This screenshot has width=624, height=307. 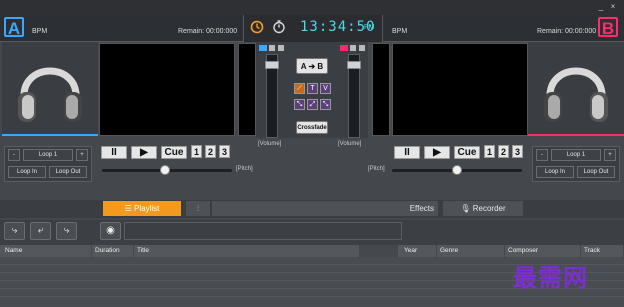 What do you see at coordinates (550, 277) in the screenshot?
I see `watermark: 最需网` at bounding box center [550, 277].